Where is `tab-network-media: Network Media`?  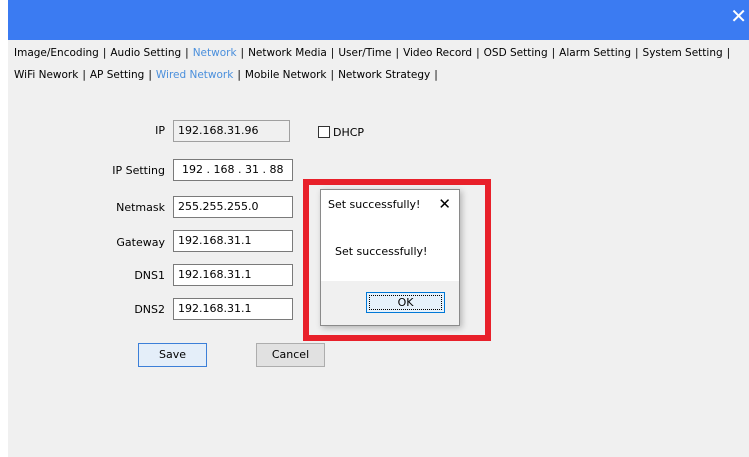
tab-network-media: Network Media is located at coordinates (287, 53).